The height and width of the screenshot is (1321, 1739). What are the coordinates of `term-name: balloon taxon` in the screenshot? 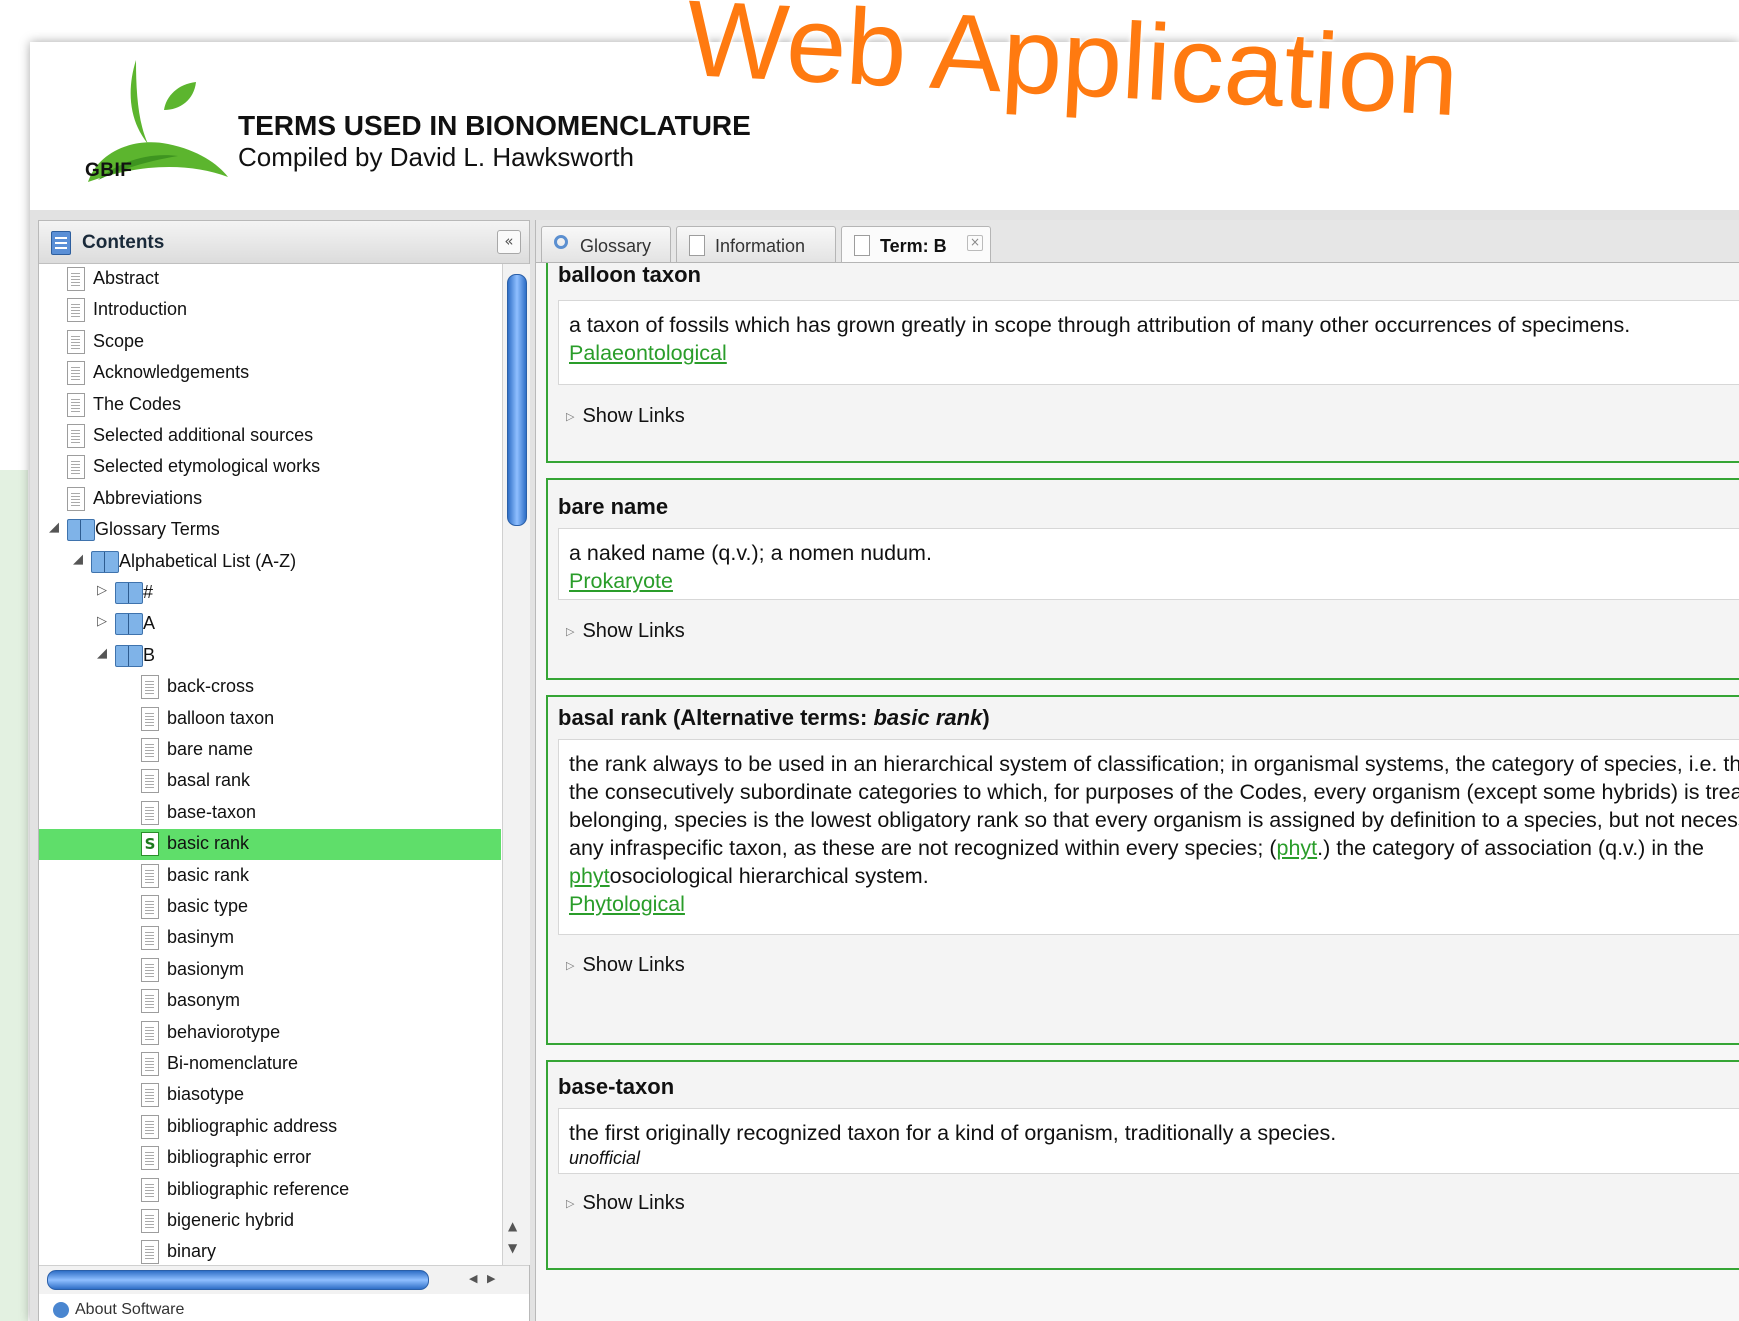 It's located at (629, 275).